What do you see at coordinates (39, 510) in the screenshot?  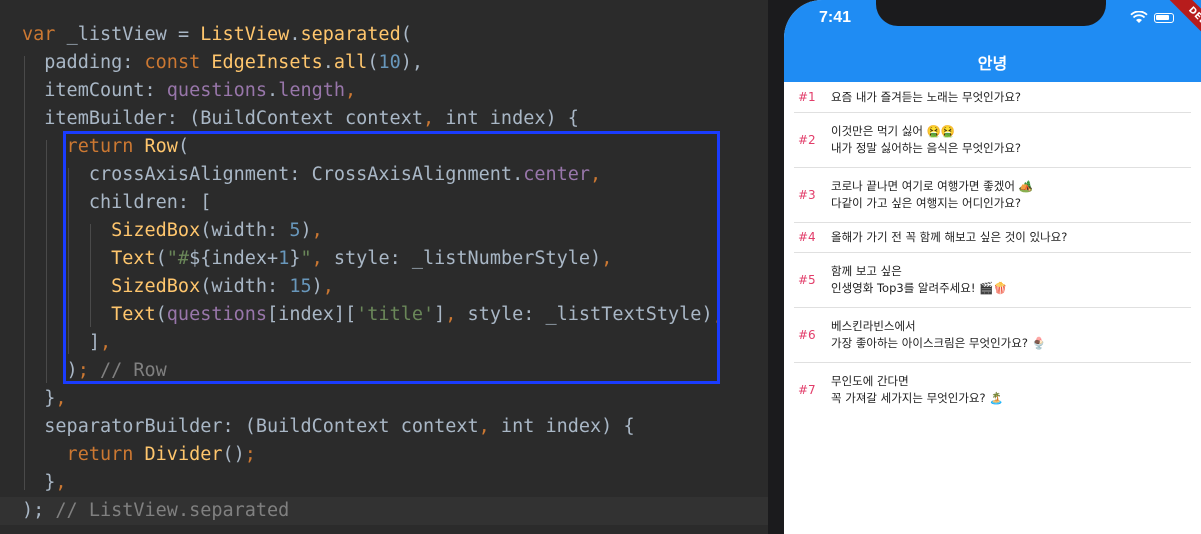 I see `code-token: );` at bounding box center [39, 510].